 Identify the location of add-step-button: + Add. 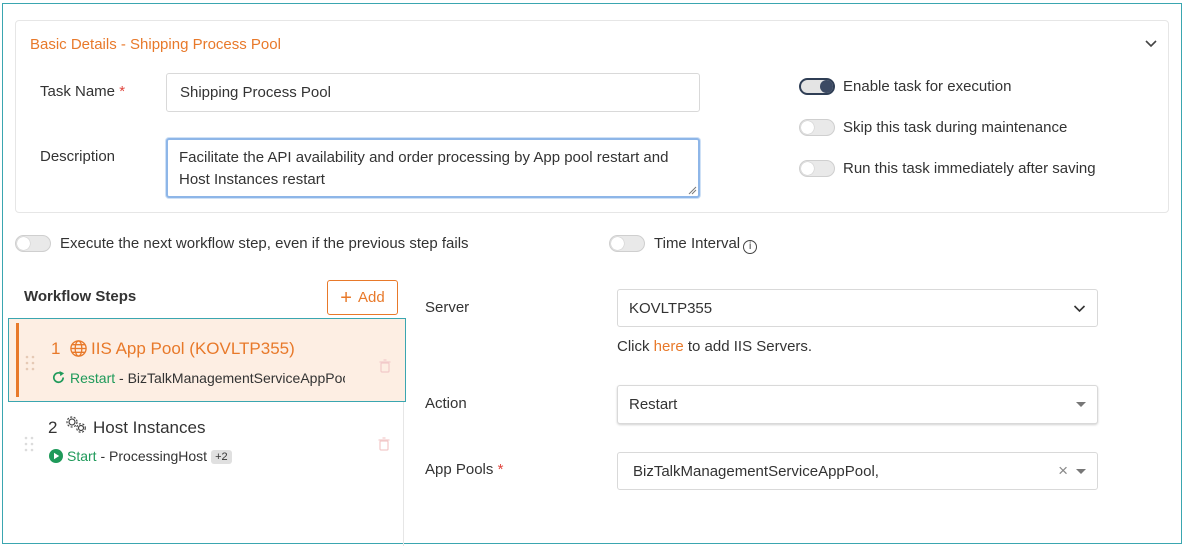
(362, 297).